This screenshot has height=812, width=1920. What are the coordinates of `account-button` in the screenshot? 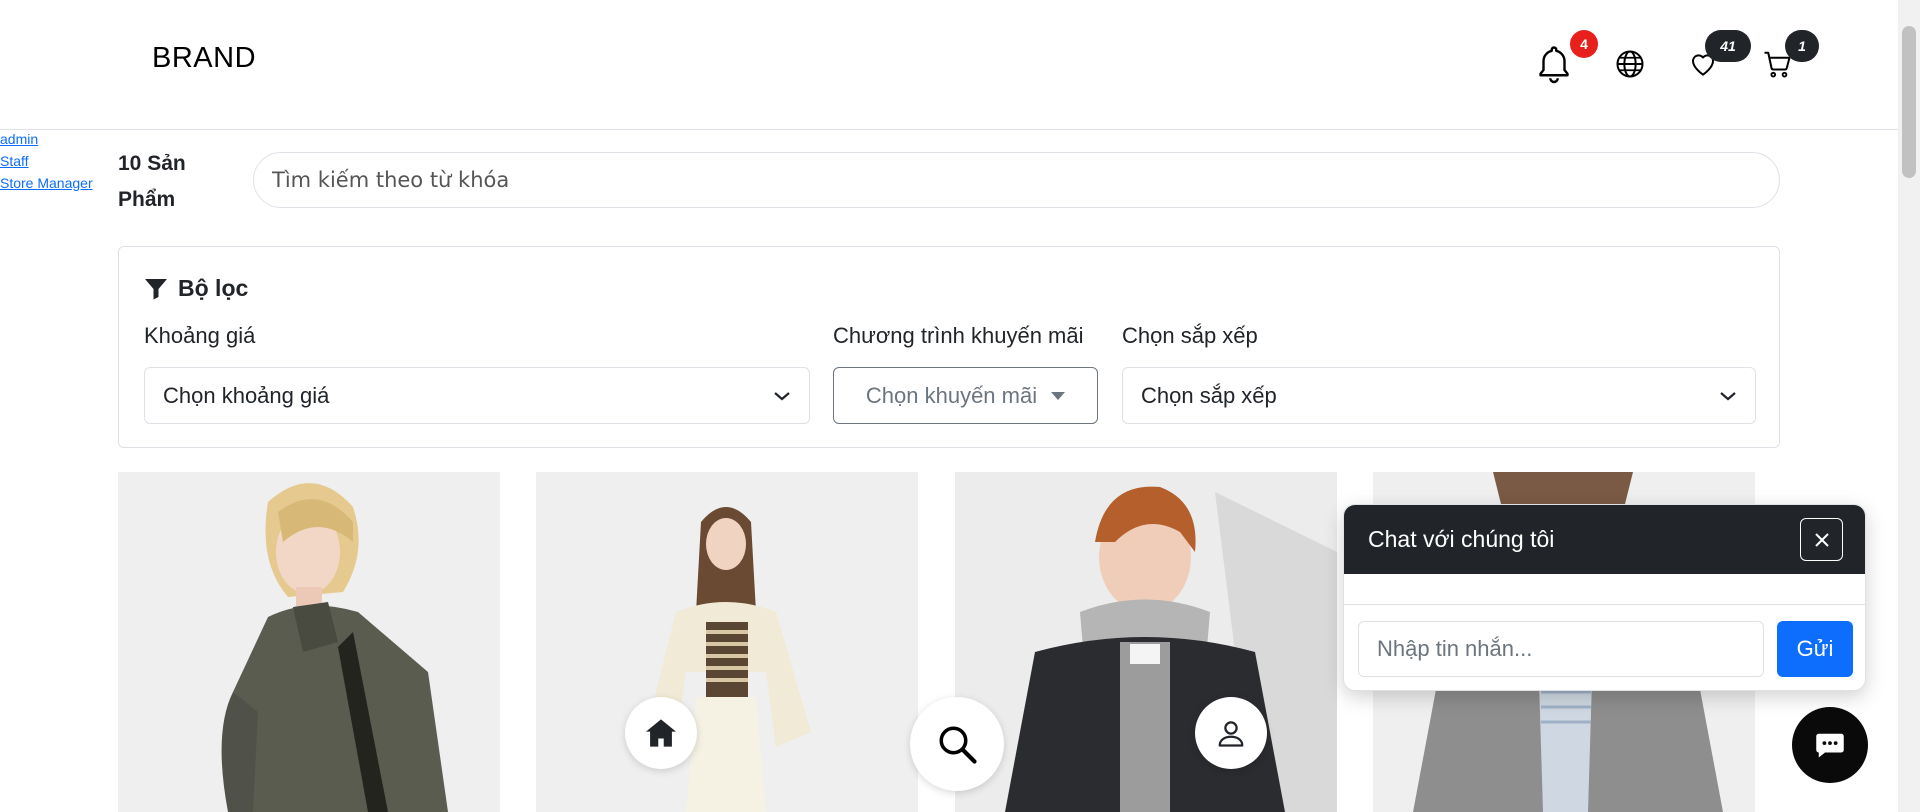 It's located at (1231, 733).